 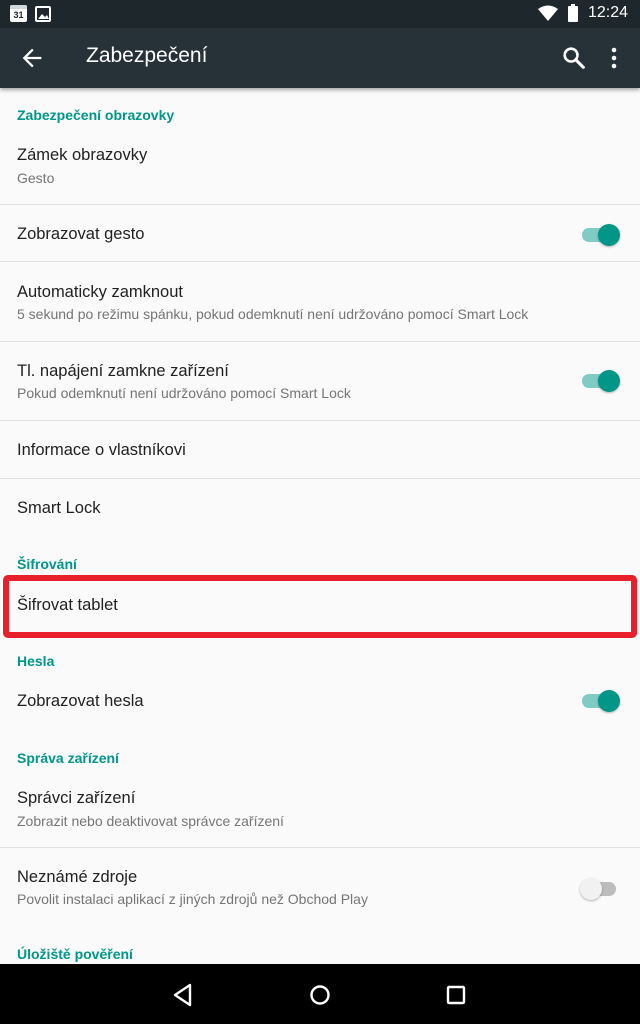 What do you see at coordinates (68, 758) in the screenshot?
I see `section-header-device-admin: Správa zařízení` at bounding box center [68, 758].